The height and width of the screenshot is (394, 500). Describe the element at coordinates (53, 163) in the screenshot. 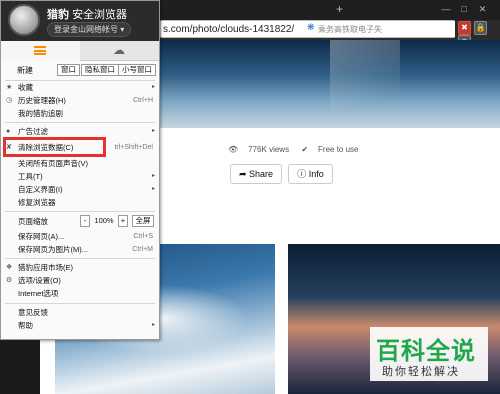

I see `menu-item-label: 关闭所有页面声音(V)` at that location.